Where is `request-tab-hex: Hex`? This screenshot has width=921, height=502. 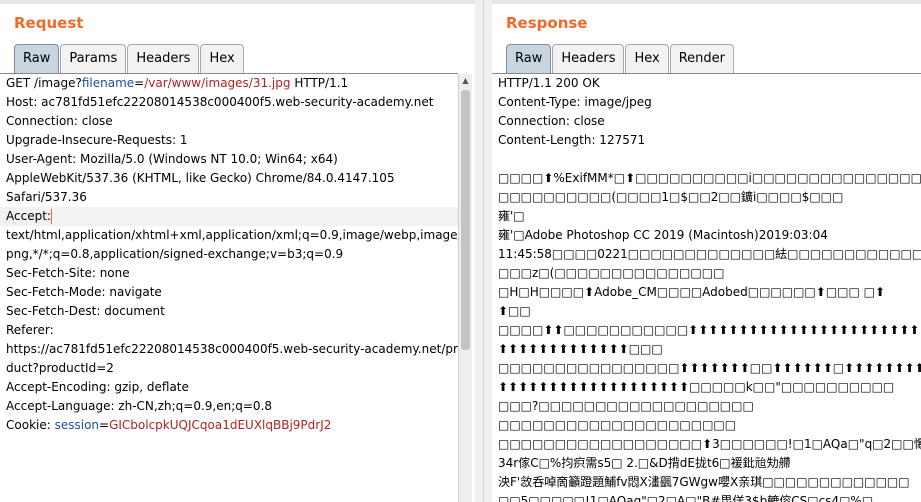
request-tab-hex: Hex is located at coordinates (222, 58).